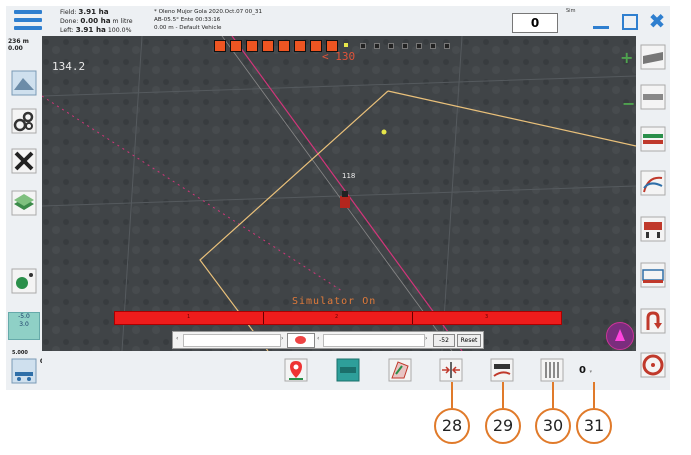  What do you see at coordinates (657, 21) in the screenshot?
I see `close-button: ✖` at bounding box center [657, 21].